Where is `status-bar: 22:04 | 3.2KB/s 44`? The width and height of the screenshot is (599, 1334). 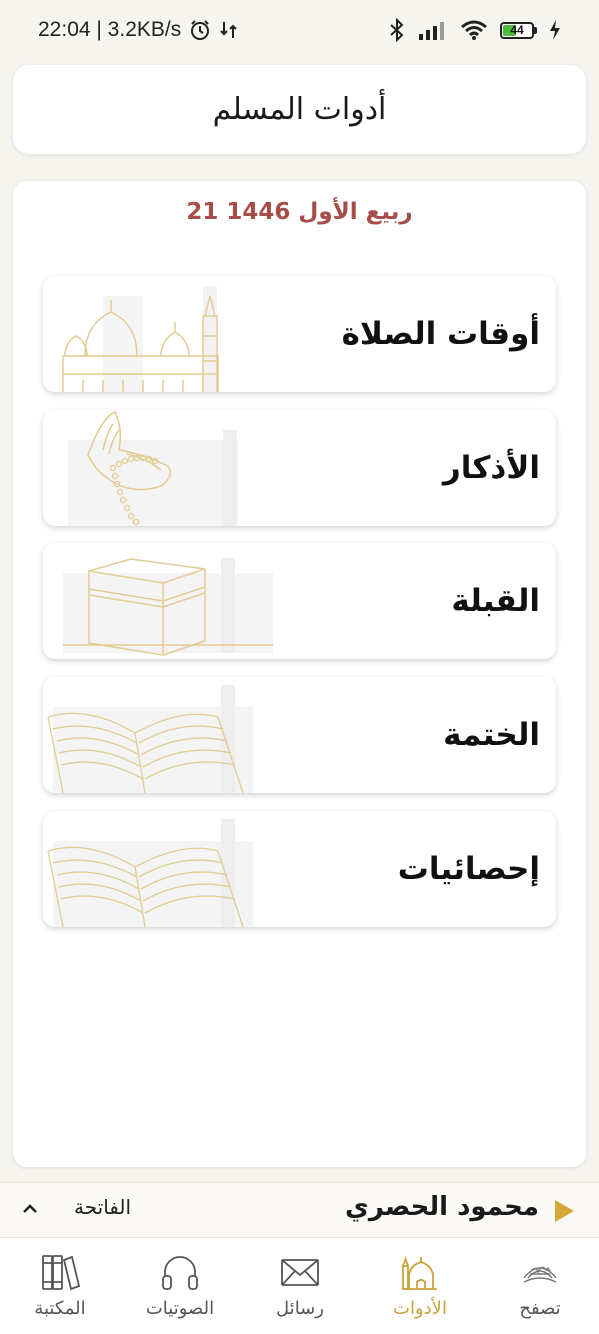 status-bar: 22:04 | 3.2KB/s 44 is located at coordinates (299, 28).